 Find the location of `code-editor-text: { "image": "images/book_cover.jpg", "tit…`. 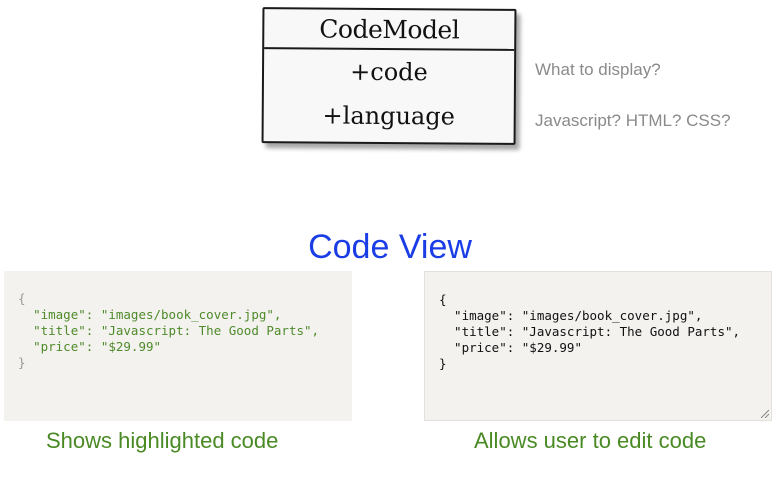

code-editor-text: { "image": "images/book_cover.jpg", "tit… is located at coordinates (589, 331).